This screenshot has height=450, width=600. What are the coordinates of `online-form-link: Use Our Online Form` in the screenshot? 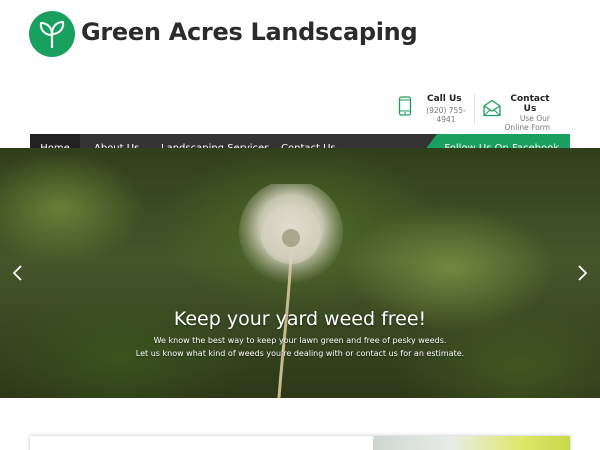 It's located at (522, 123).